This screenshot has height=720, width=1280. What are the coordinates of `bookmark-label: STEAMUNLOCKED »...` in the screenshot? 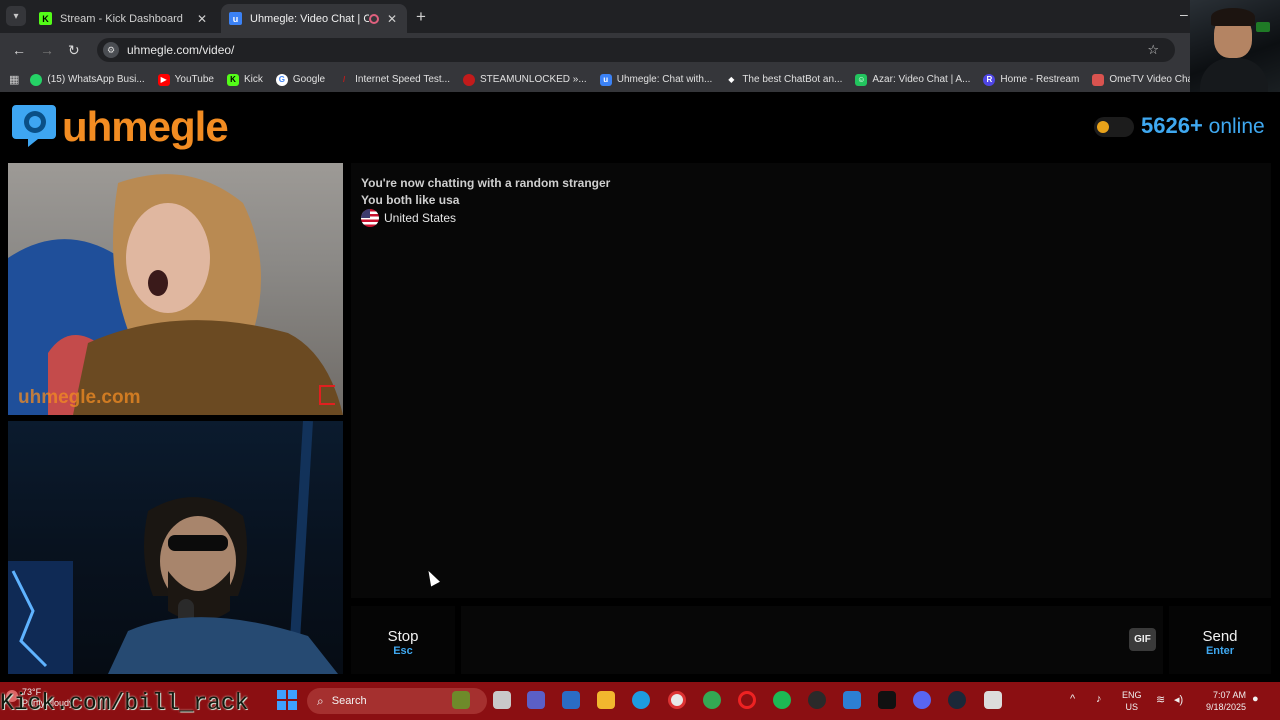 It's located at (533, 79).